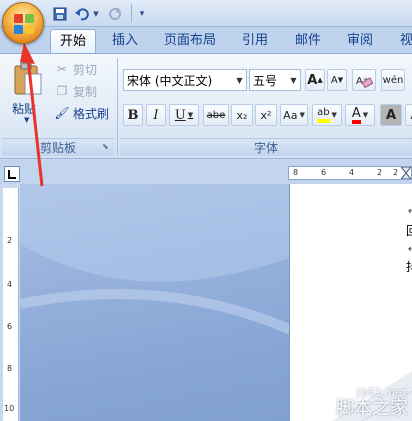 The image size is (412, 421). I want to click on scissors-icon: ✂, so click(62, 69).